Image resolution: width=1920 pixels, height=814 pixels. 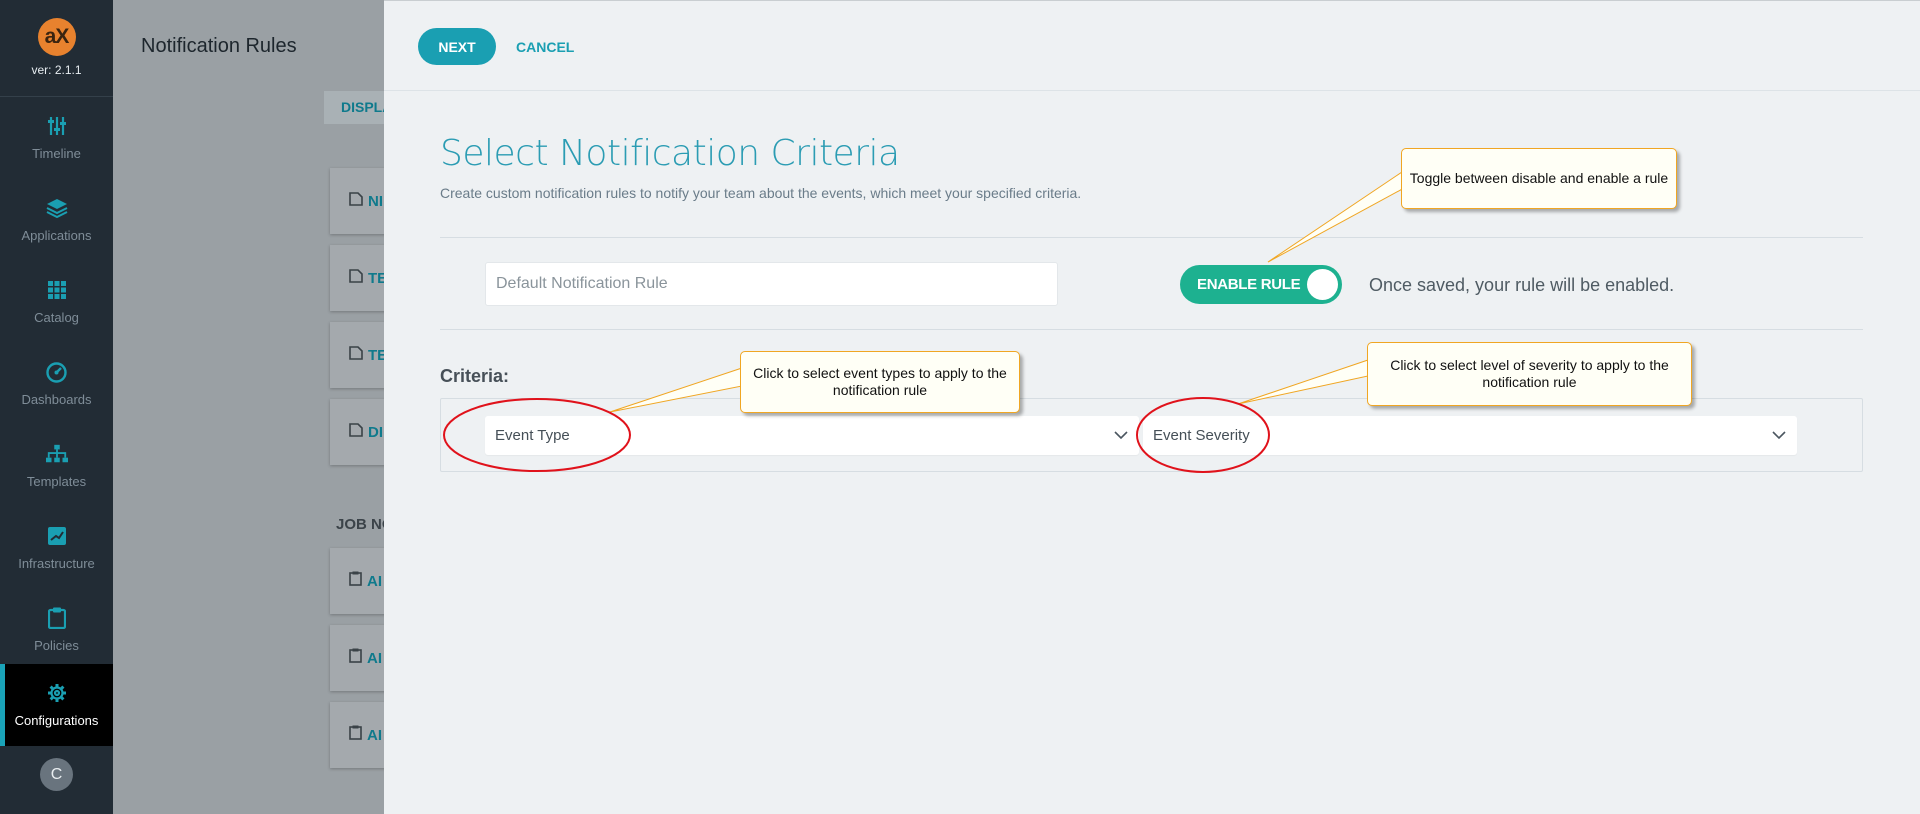 I want to click on sidebar-item-policies: Policies, so click(x=56, y=630).